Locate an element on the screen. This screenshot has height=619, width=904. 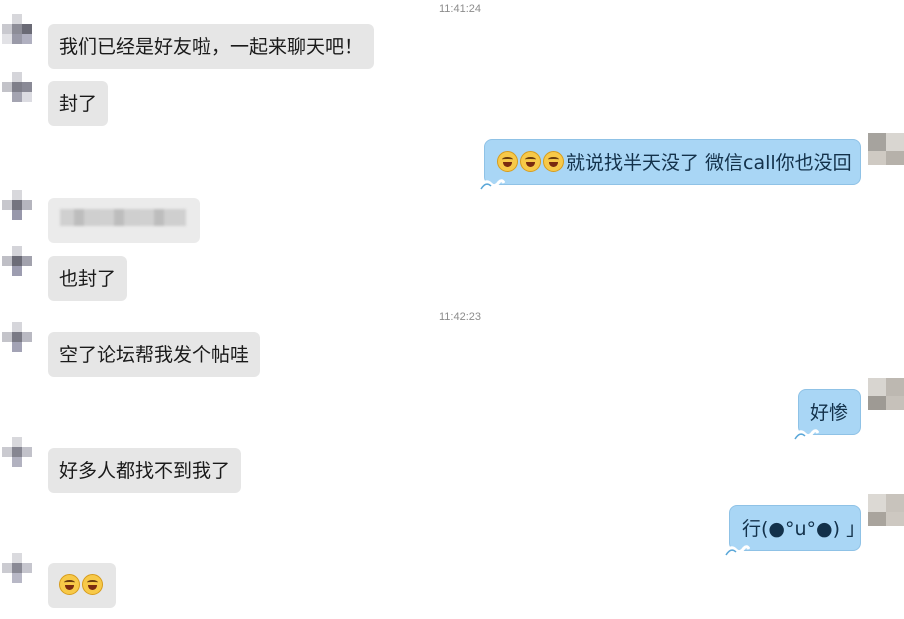
message-bubble-blurred is located at coordinates (124, 220).